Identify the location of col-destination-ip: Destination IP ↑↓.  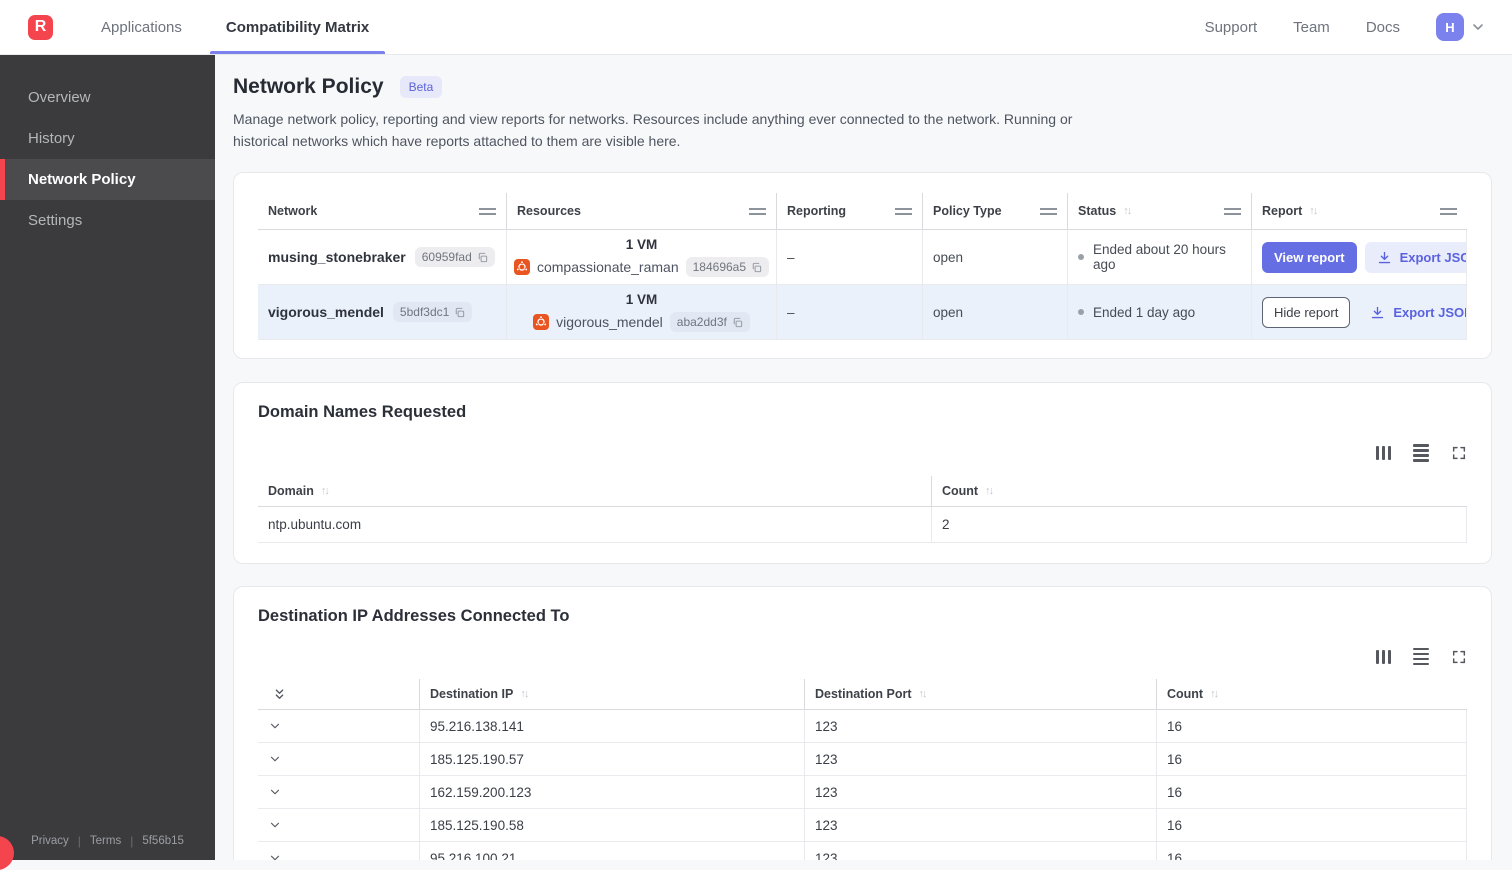
(611, 694).